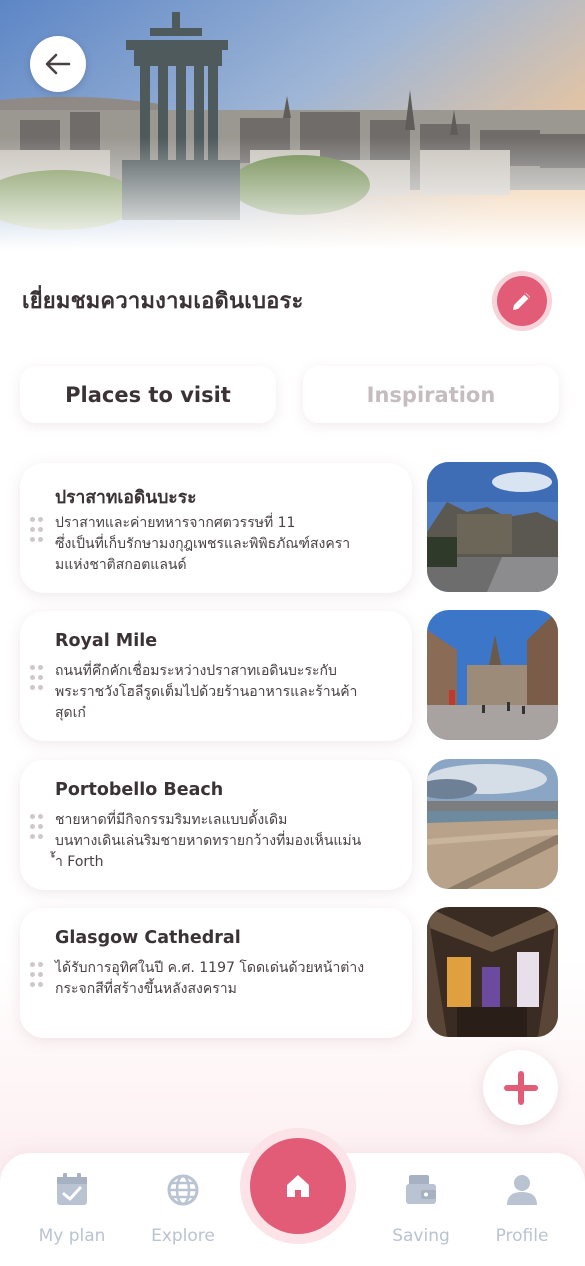  What do you see at coordinates (183, 1212) in the screenshot?
I see `nav-explore: Explore` at bounding box center [183, 1212].